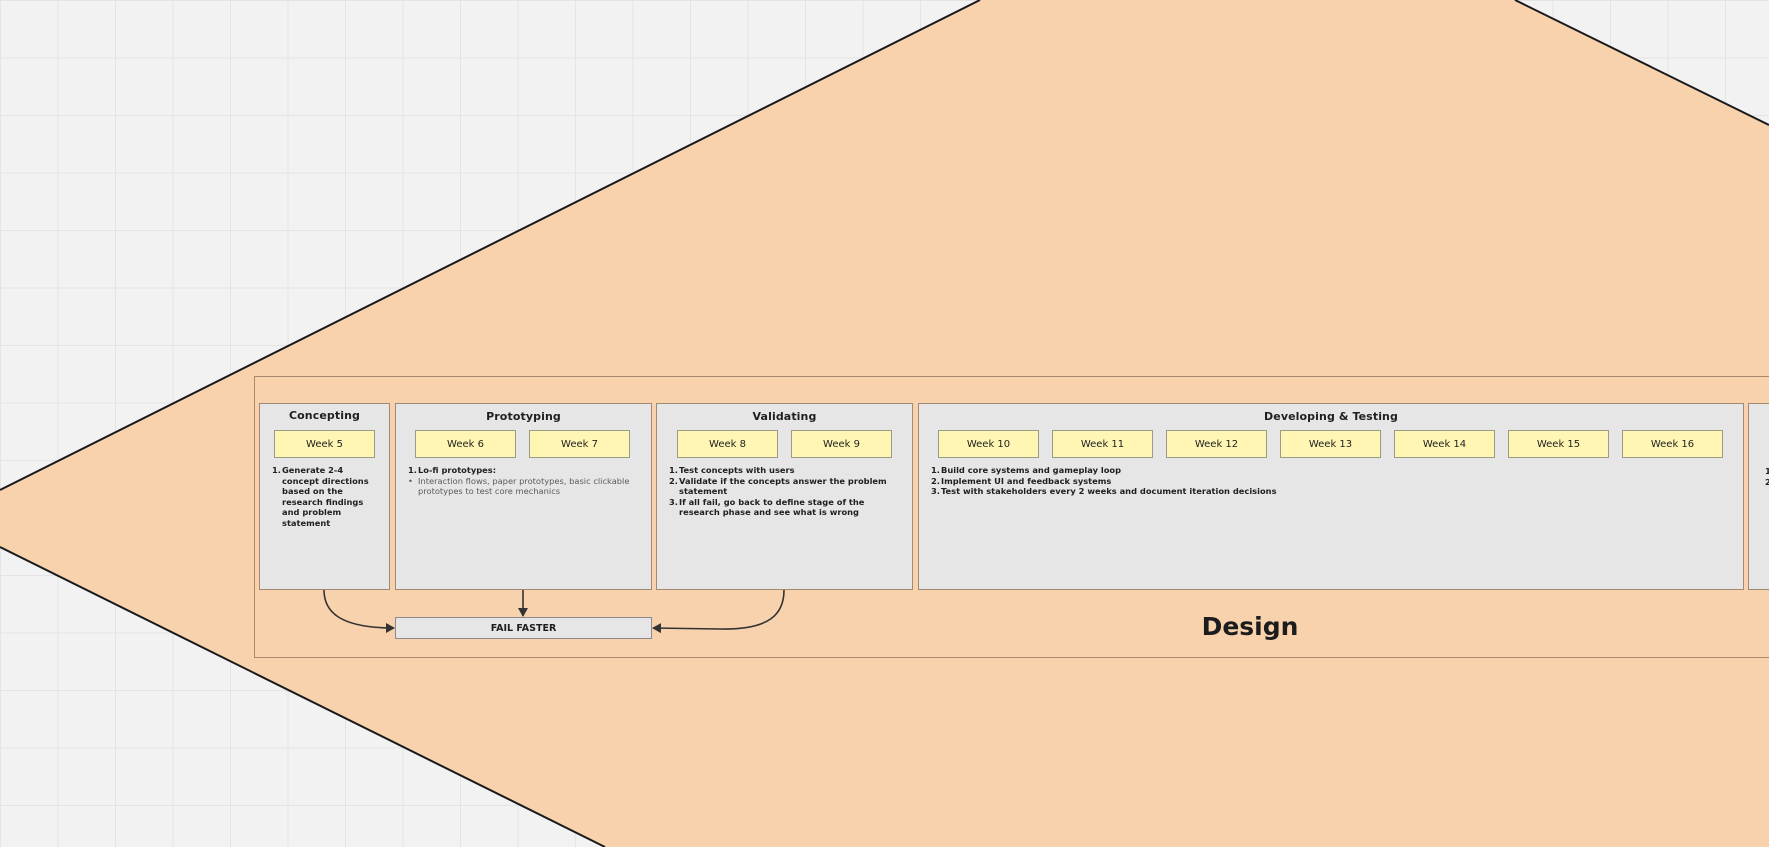 This screenshot has width=1769, height=847. Describe the element at coordinates (1672, 444) in the screenshot. I see `week-sticky-note: Week 16` at that location.